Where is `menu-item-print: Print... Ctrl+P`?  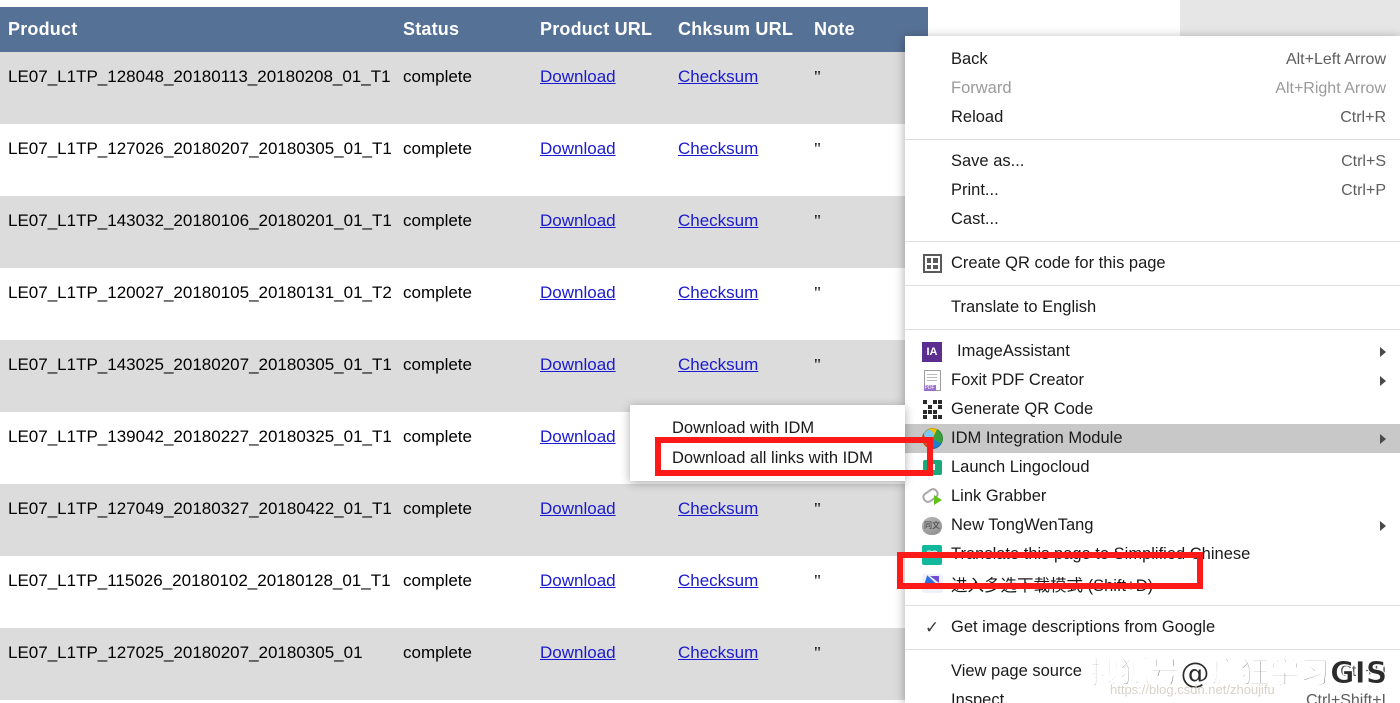 menu-item-print: Print... Ctrl+P is located at coordinates (1152, 190).